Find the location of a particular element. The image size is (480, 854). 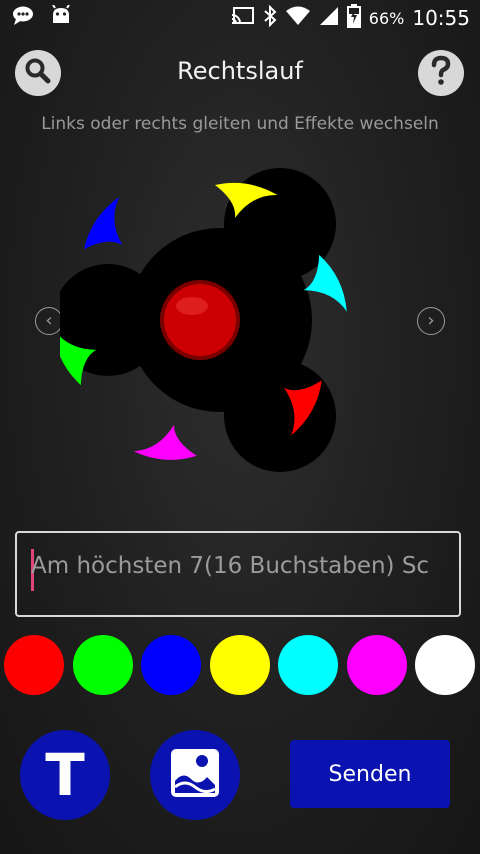

color-palette is located at coordinates (240, 665).